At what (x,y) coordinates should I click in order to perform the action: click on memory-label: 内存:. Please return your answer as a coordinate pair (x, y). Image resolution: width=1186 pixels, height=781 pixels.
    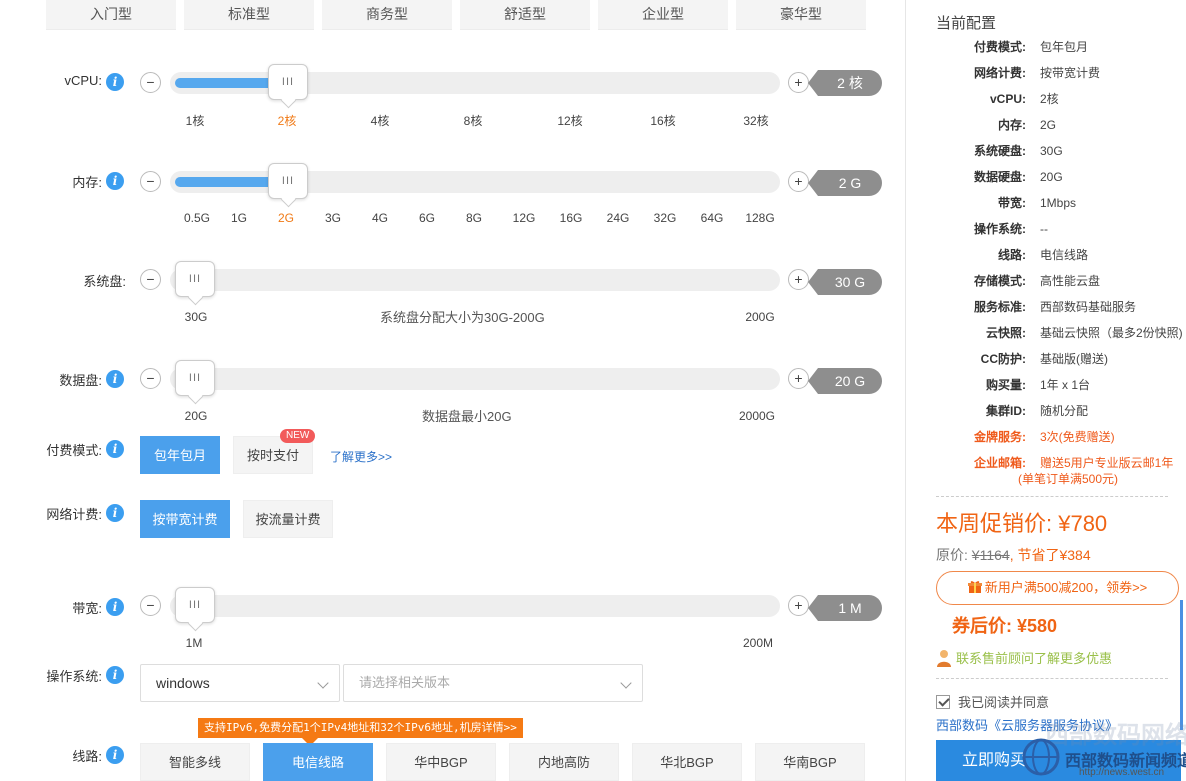
    Looking at the image, I should click on (87, 182).